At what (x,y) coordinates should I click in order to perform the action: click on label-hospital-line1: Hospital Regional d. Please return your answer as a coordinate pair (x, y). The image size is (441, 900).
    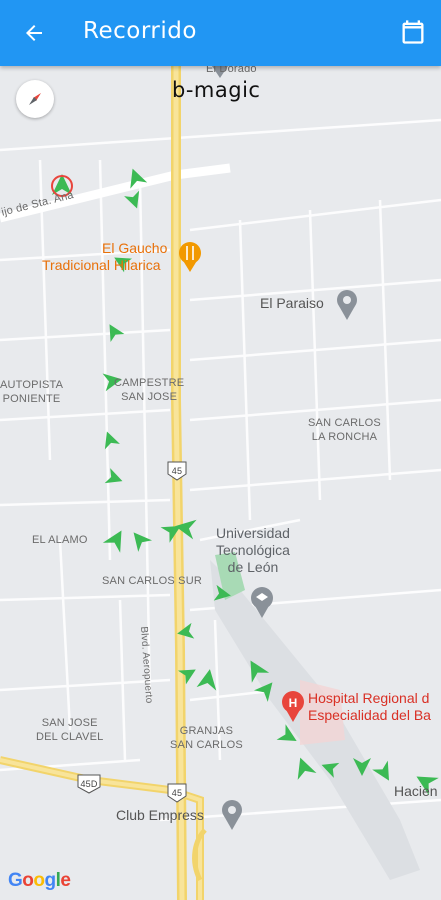
    Looking at the image, I should click on (369, 698).